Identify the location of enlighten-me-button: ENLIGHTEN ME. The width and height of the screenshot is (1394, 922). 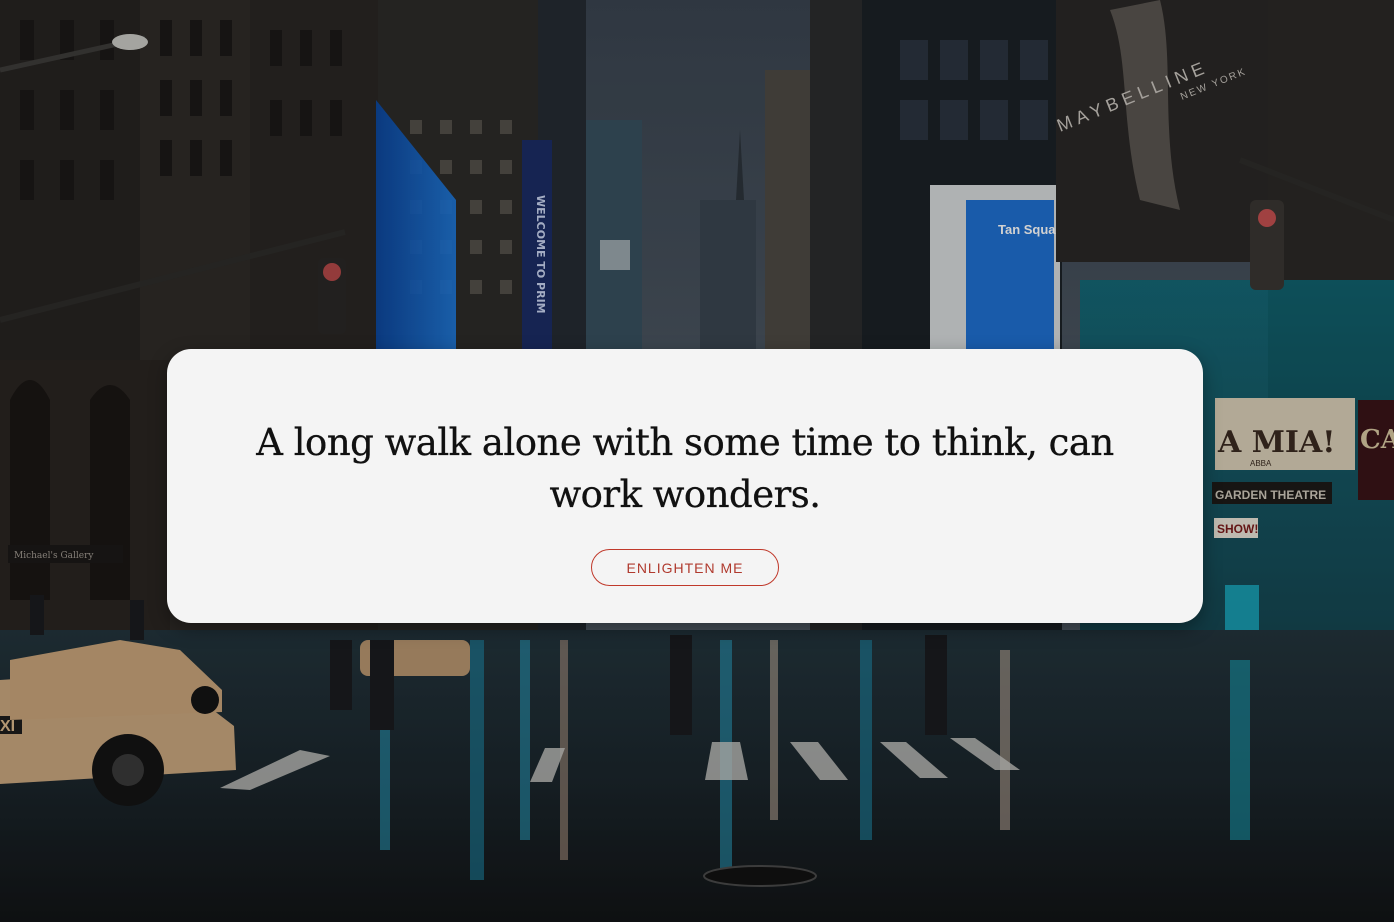
(685, 567).